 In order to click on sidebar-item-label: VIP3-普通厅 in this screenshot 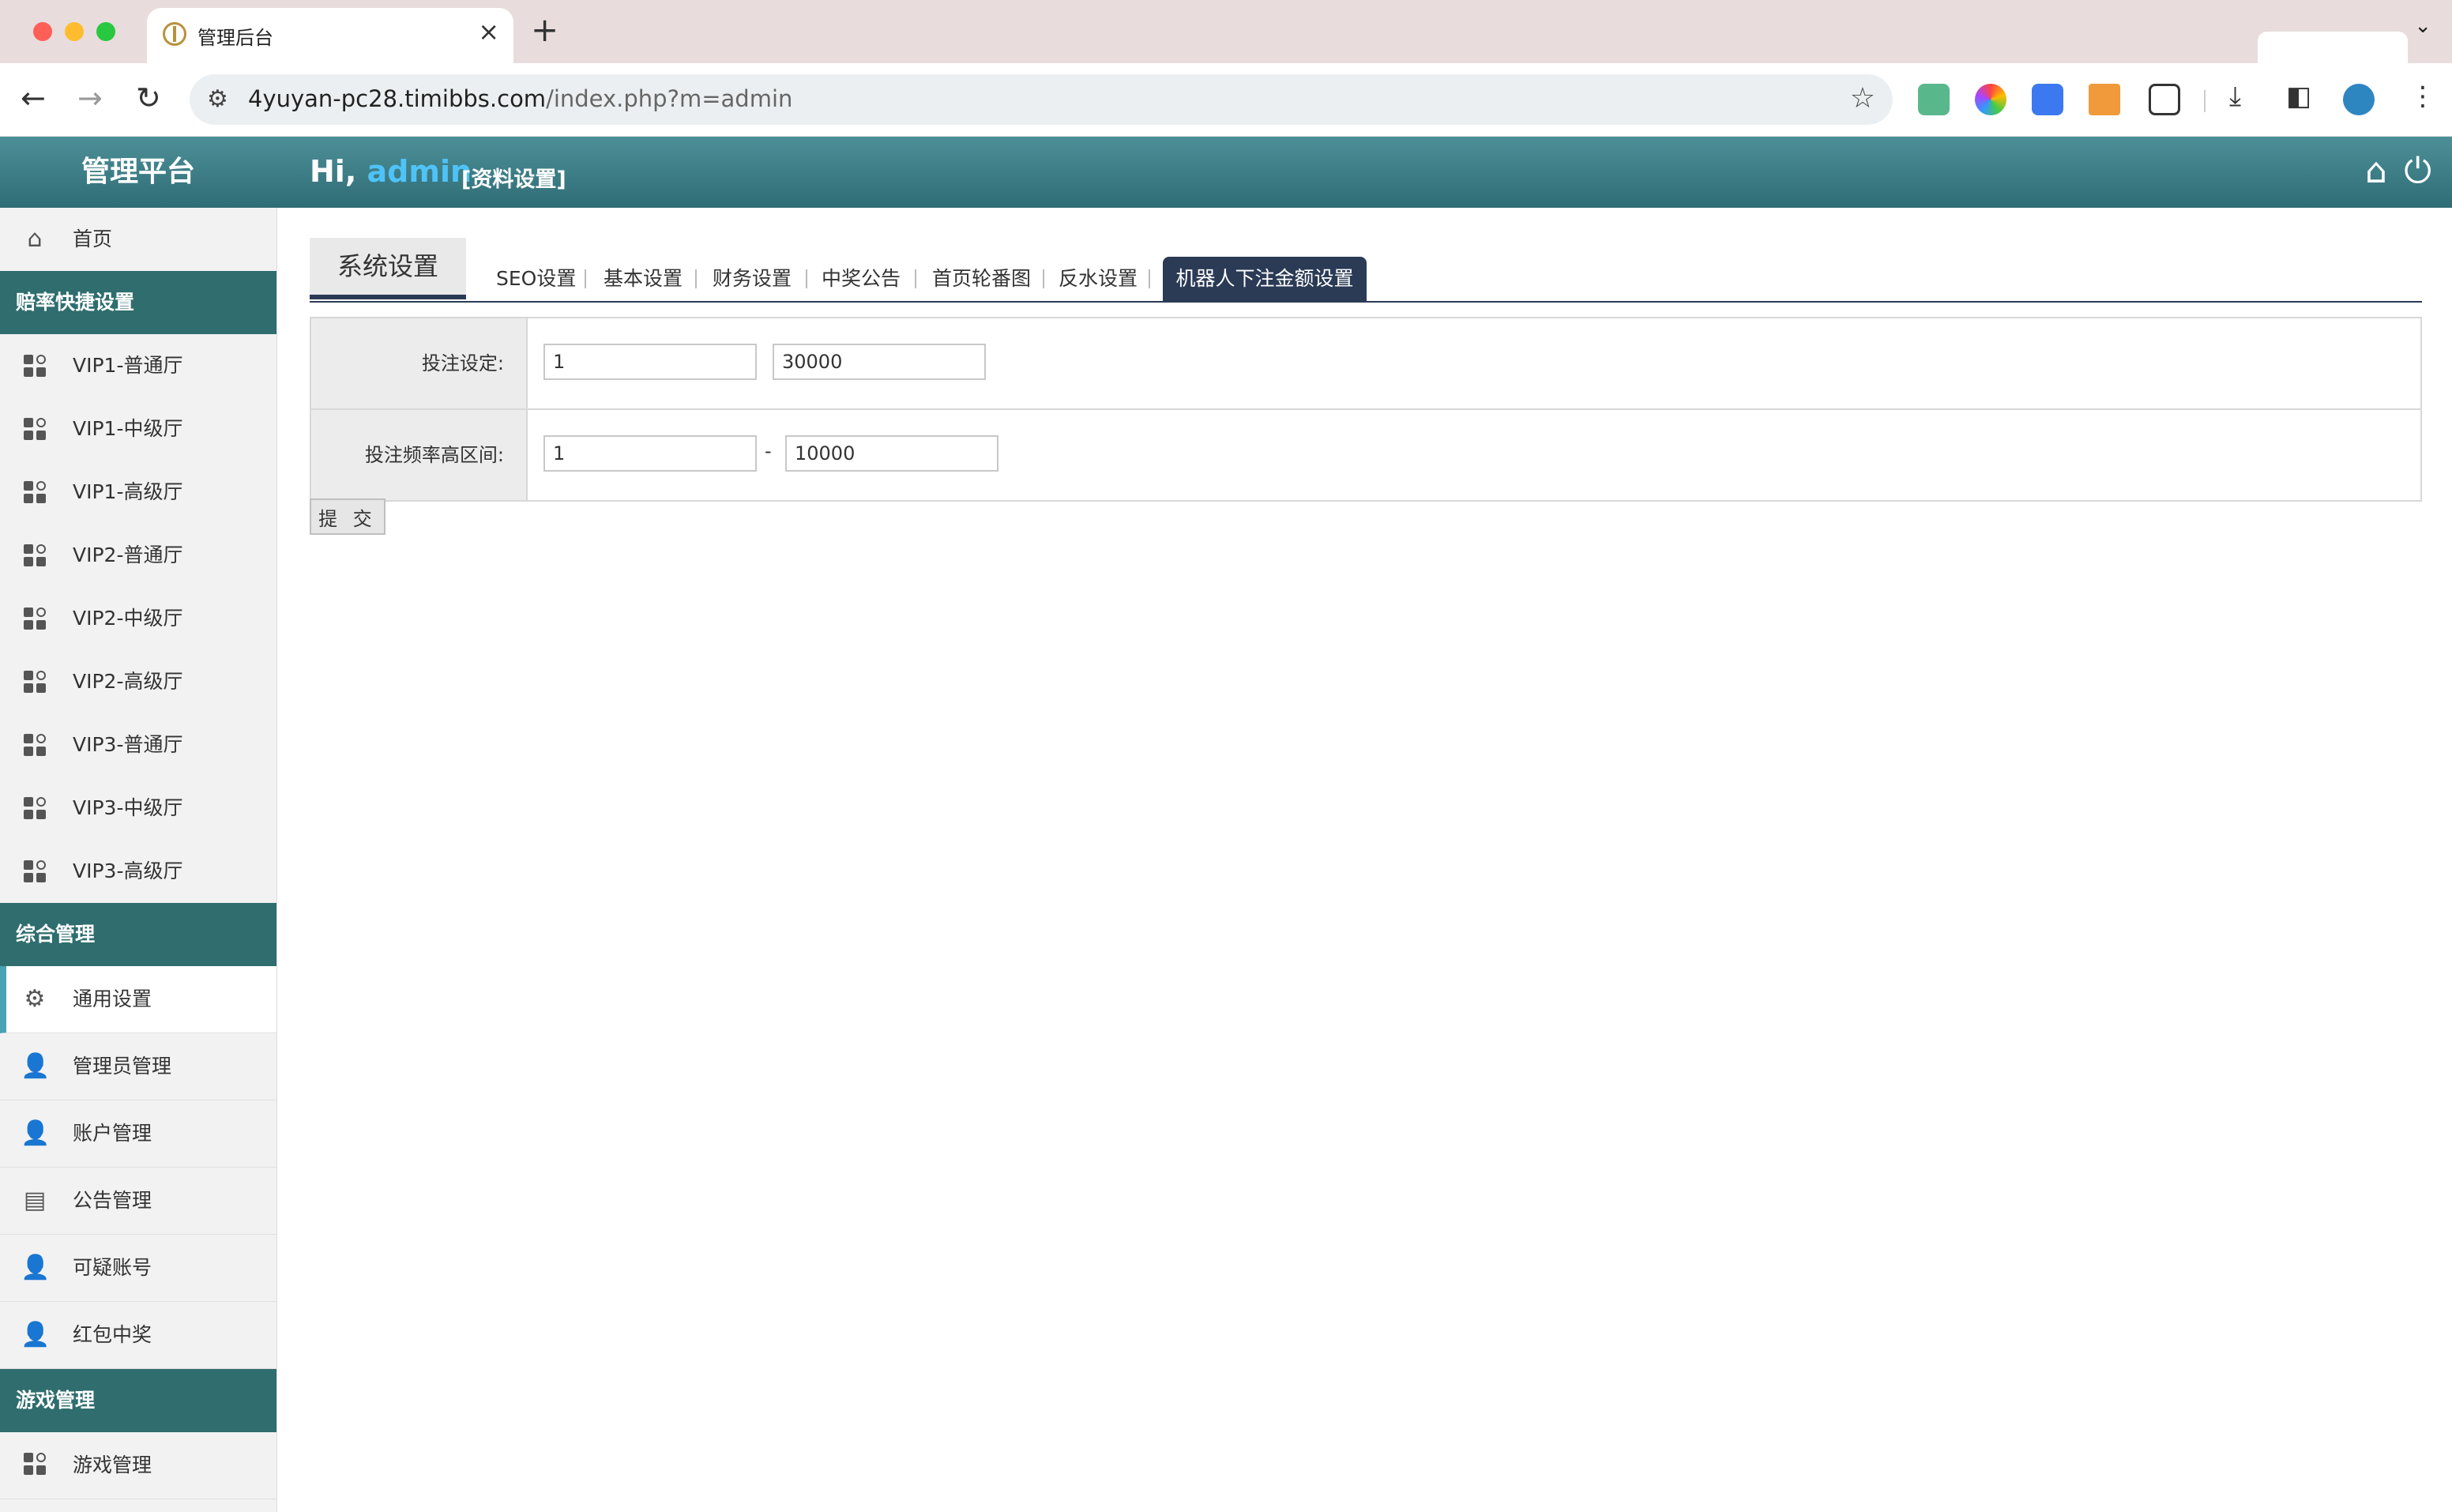, I will do `click(128, 744)`.